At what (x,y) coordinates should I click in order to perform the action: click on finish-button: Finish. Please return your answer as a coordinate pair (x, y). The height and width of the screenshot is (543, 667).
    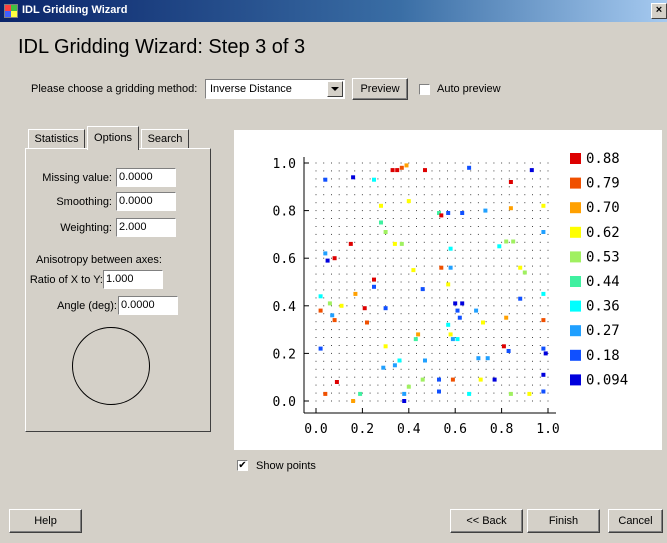
    Looking at the image, I should click on (563, 521).